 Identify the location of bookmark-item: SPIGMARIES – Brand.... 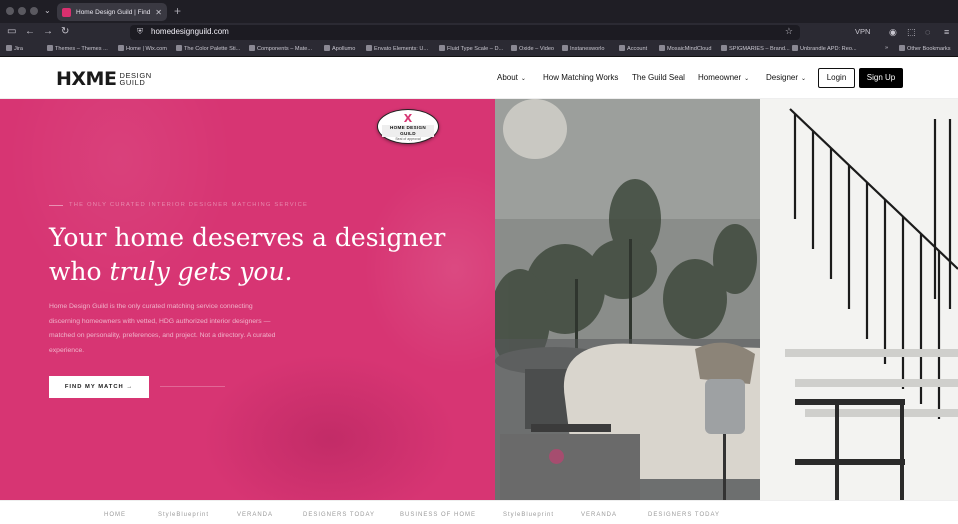
(755, 48).